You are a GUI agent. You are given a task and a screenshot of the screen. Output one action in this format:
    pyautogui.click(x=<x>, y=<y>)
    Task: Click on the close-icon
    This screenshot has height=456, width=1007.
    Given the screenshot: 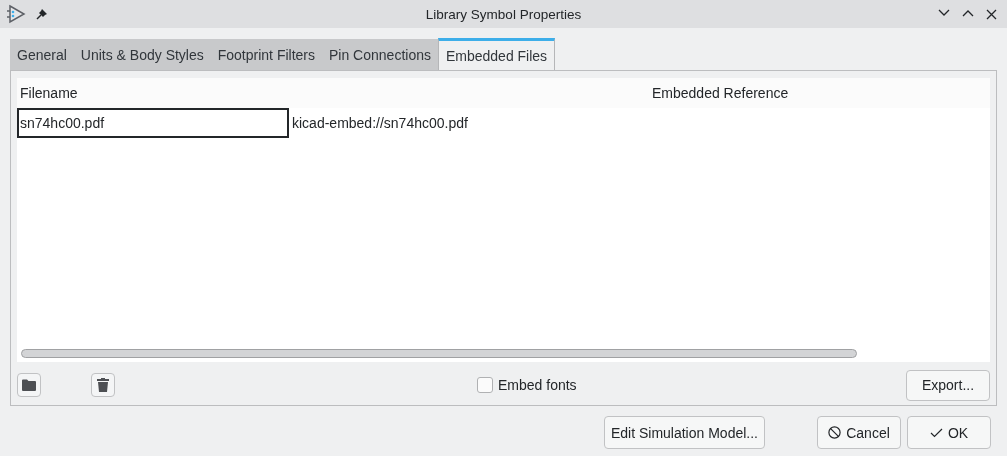 What is the action you would take?
    pyautogui.click(x=991, y=14)
    